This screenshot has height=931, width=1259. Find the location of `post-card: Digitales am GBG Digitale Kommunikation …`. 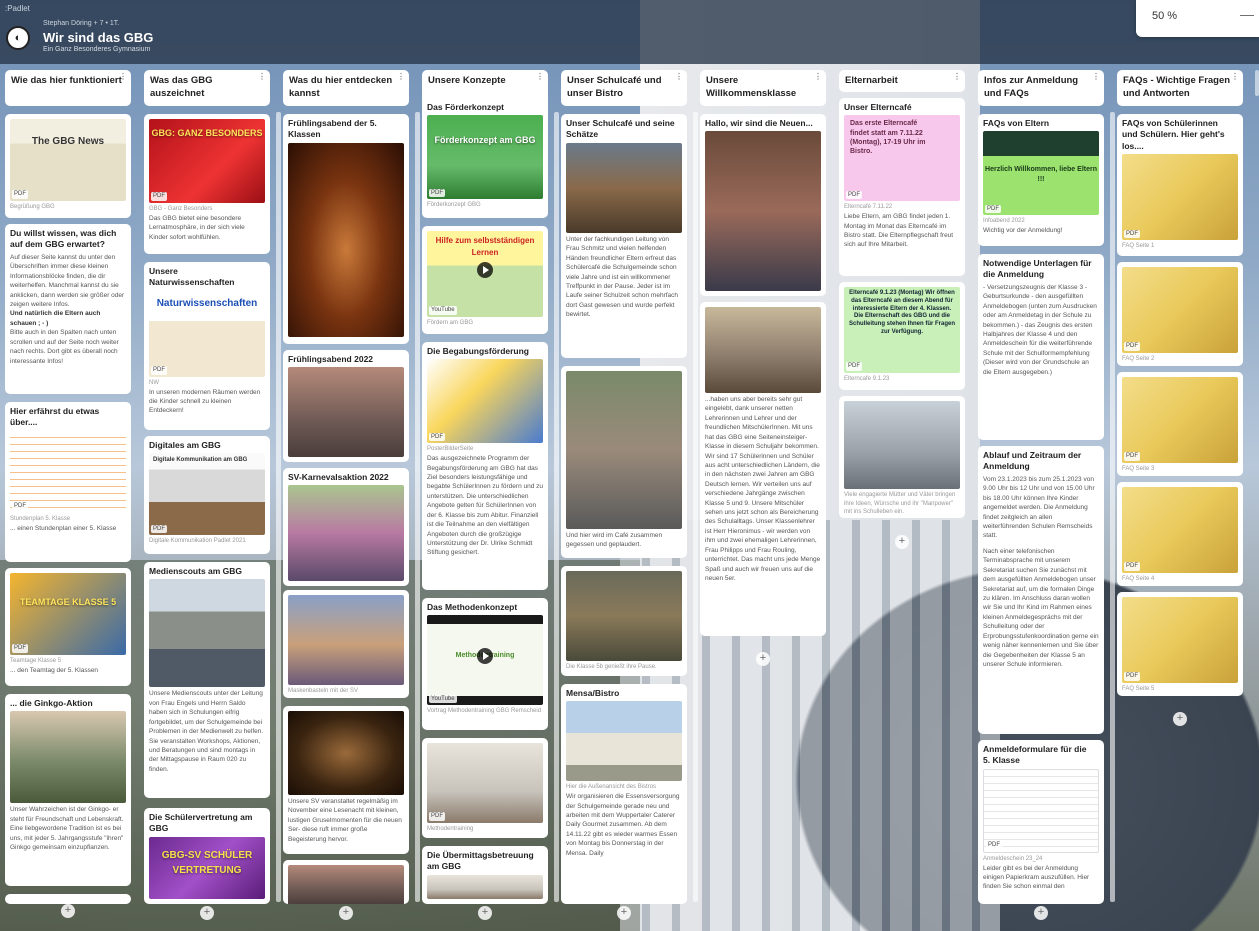

post-card: Digitales am GBG Digitale Kommunikation … is located at coordinates (207, 495).